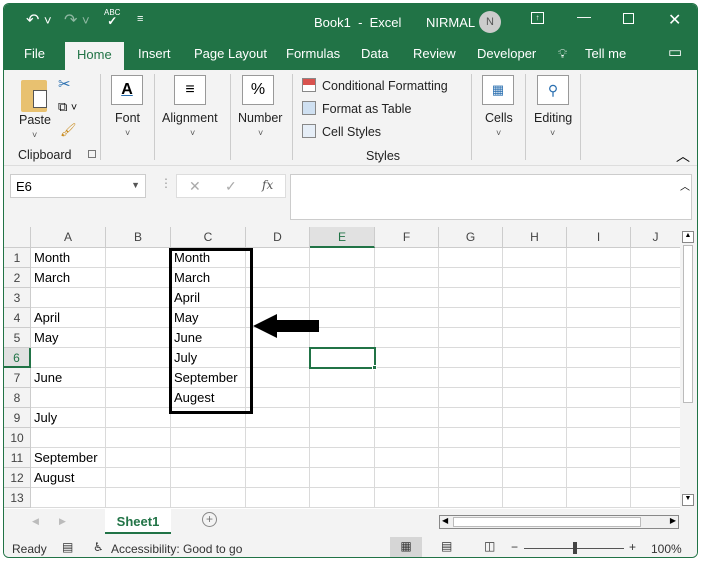 This screenshot has height=561, width=701. Describe the element at coordinates (342, 378) in the screenshot. I see `cell-E7` at that location.